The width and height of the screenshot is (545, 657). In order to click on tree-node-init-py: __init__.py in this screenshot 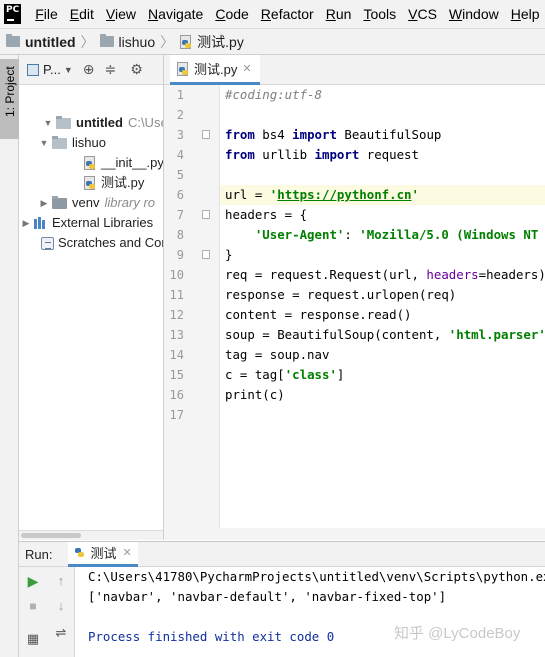, I will do `click(123, 163)`.